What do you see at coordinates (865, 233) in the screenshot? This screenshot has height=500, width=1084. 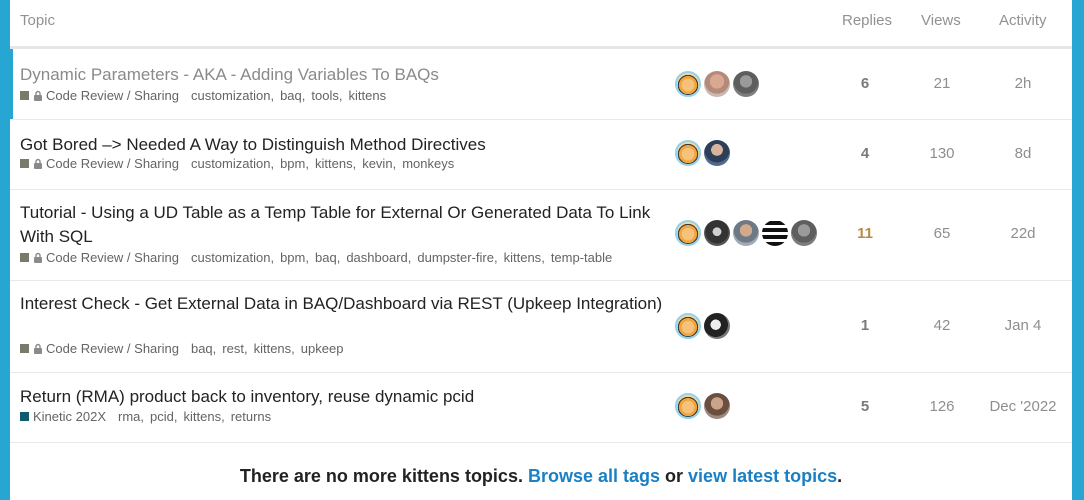 I see `replies-count: 11` at bounding box center [865, 233].